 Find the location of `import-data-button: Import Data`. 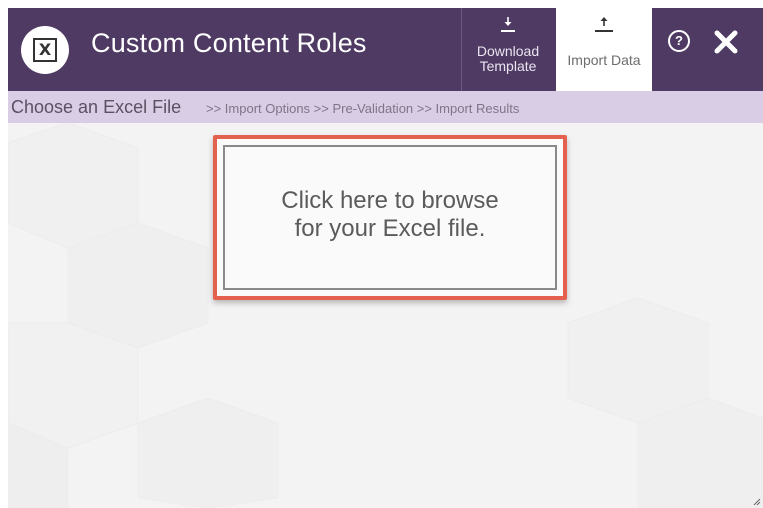

import-data-button: Import Data is located at coordinates (604, 49).